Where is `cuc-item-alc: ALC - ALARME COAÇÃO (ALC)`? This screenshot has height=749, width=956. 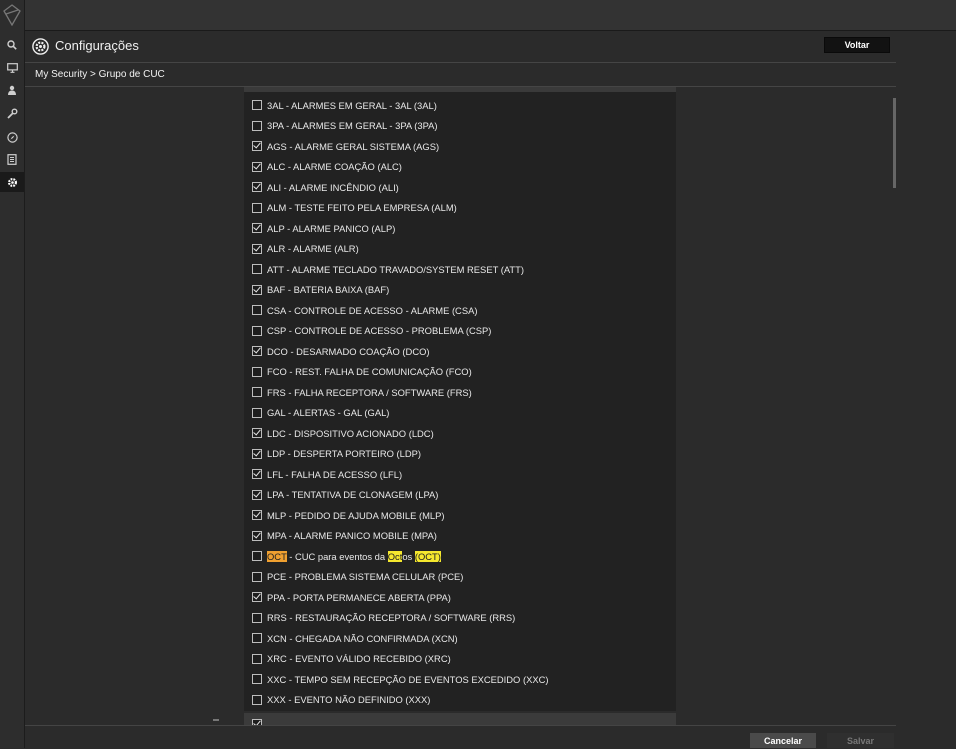 cuc-item-alc: ALC - ALARME COAÇÃO (ALC) is located at coordinates (460, 167).